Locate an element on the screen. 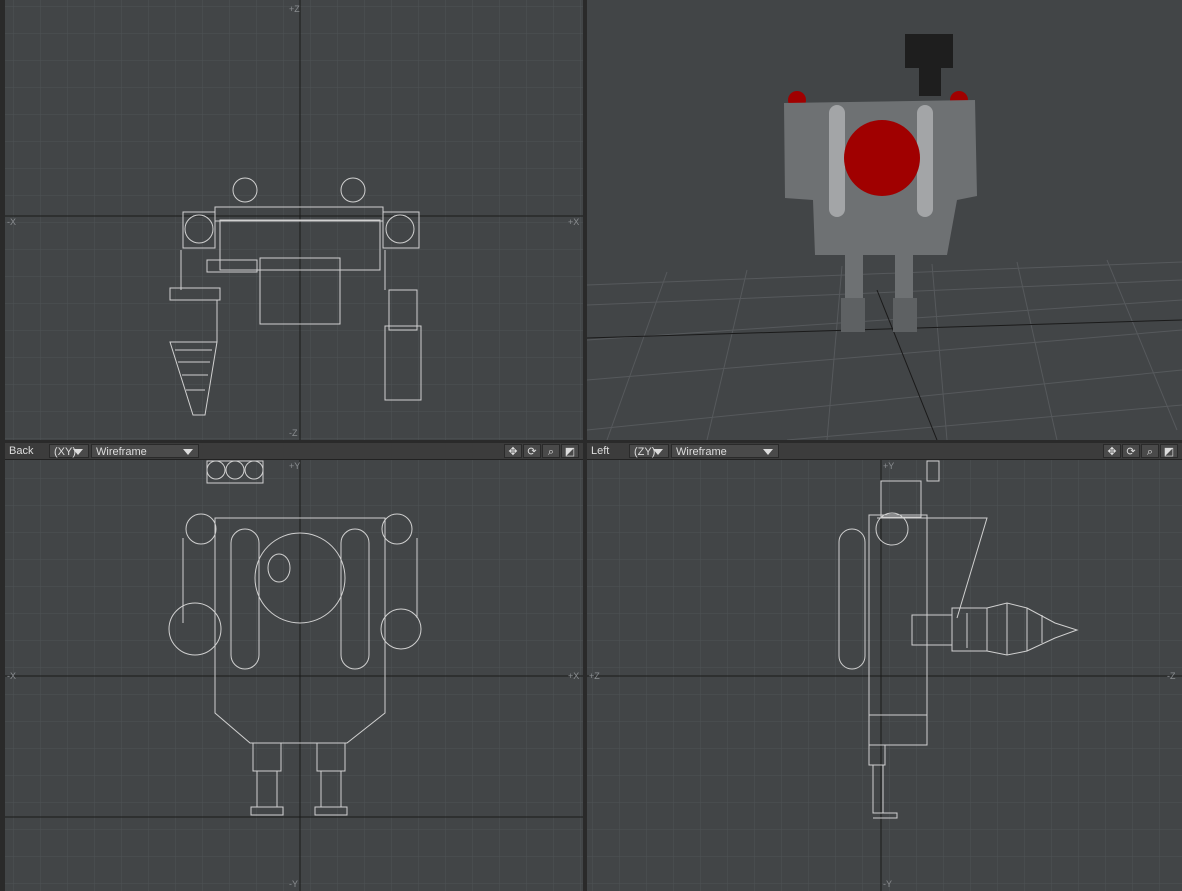 The width and height of the screenshot is (1182, 891). perspective-robot-model is located at coordinates (880, 183).